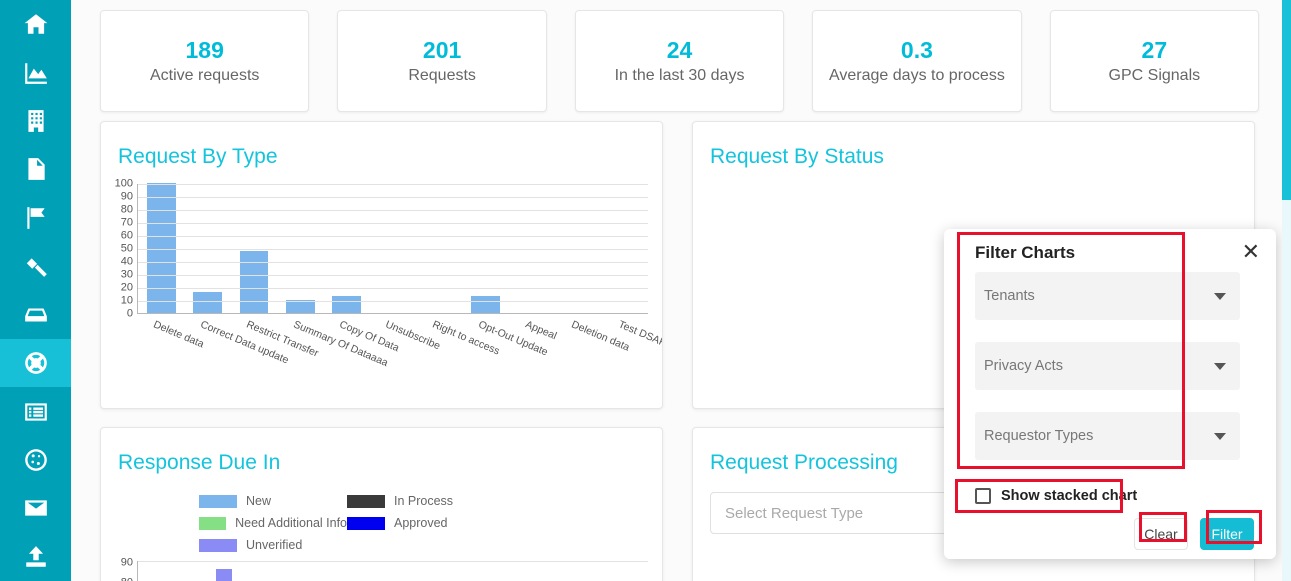 This screenshot has height=581, width=1291. I want to click on legend-label: Unverified, so click(274, 545).